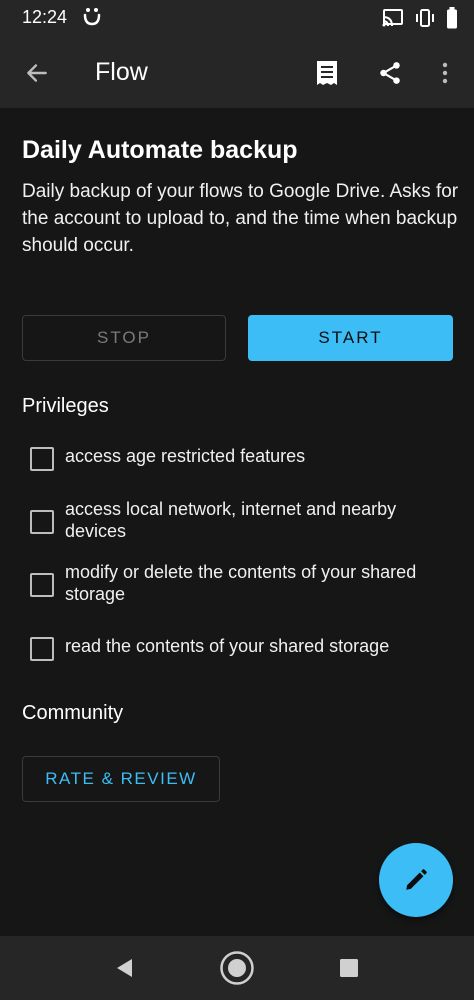 This screenshot has height=1000, width=474. I want to click on pencil-icon, so click(416, 879).